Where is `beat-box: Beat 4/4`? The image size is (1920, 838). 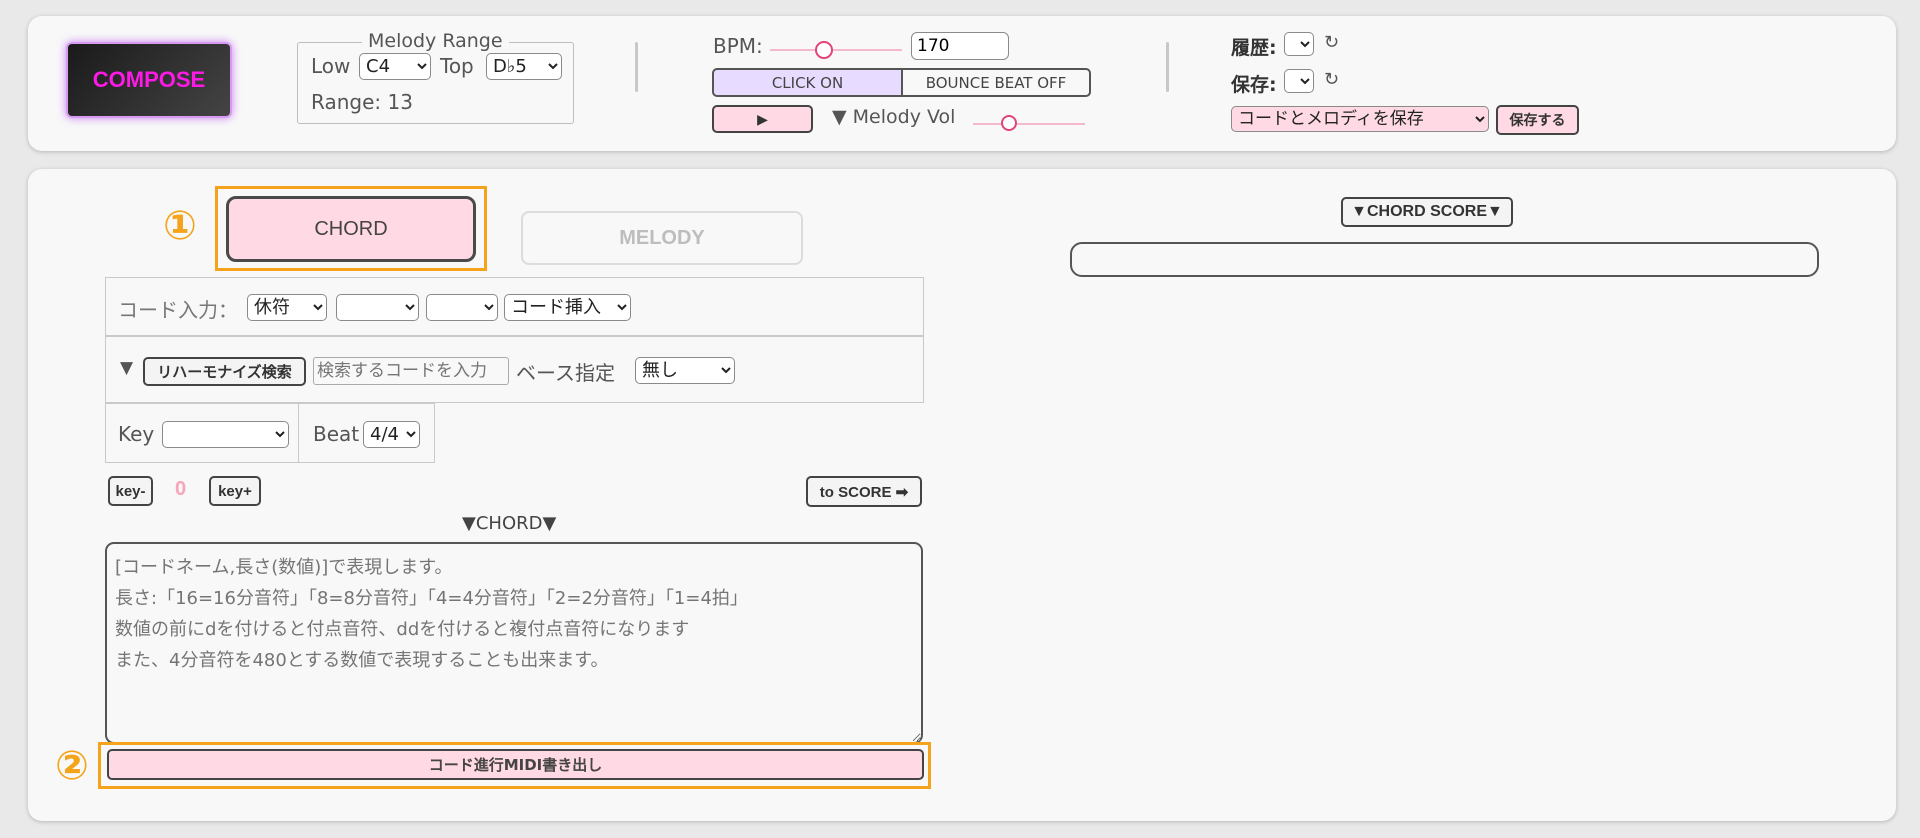 beat-box: Beat 4/4 is located at coordinates (366, 433).